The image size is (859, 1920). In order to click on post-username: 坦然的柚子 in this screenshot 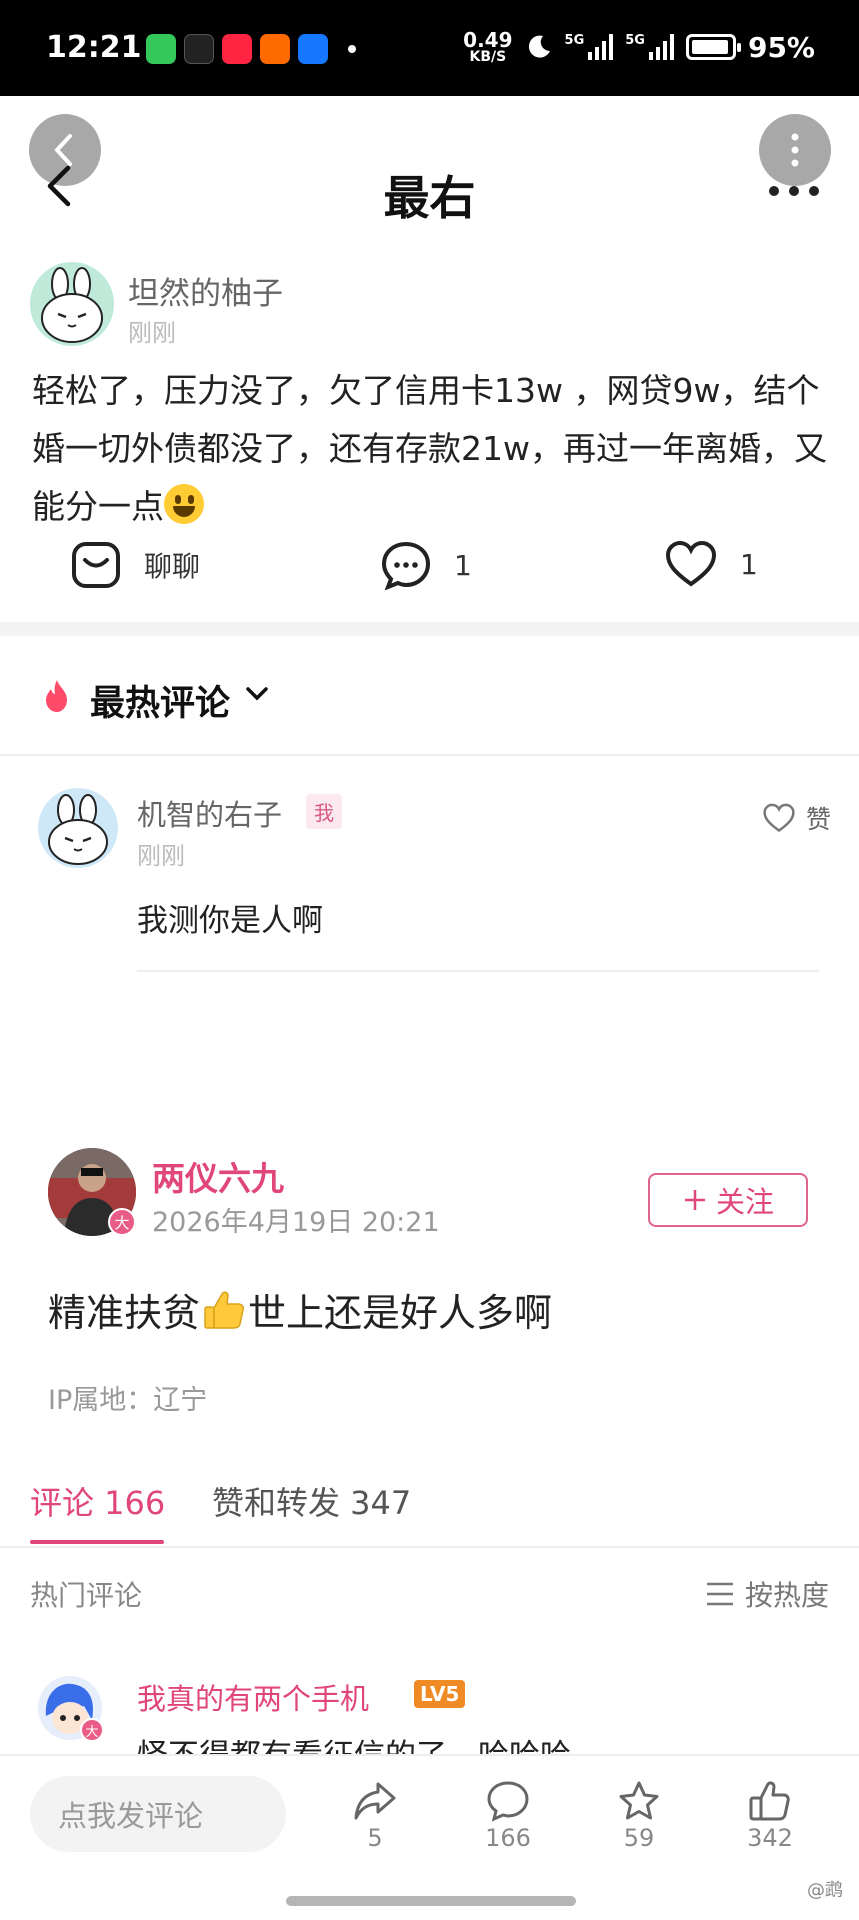, I will do `click(205, 290)`.